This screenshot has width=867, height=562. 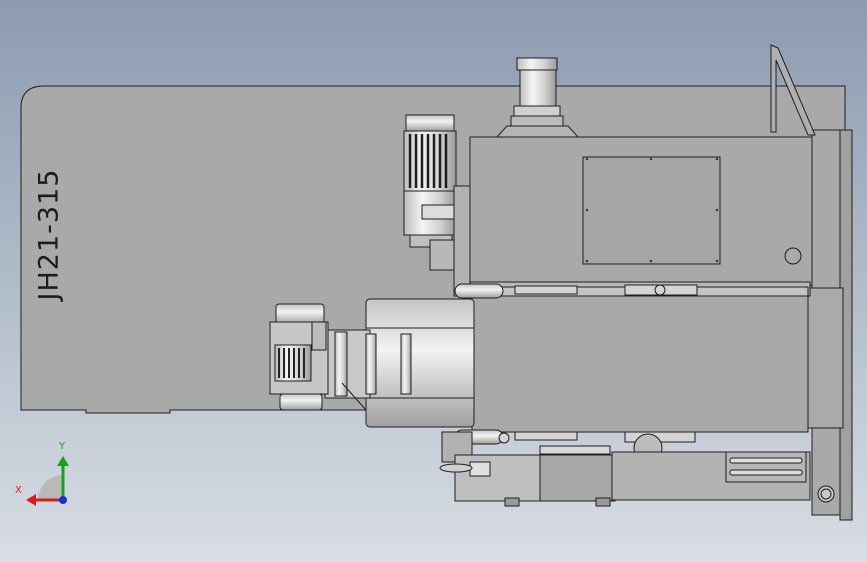 What do you see at coordinates (793, 256) in the screenshot?
I see `indicator-circle` at bounding box center [793, 256].